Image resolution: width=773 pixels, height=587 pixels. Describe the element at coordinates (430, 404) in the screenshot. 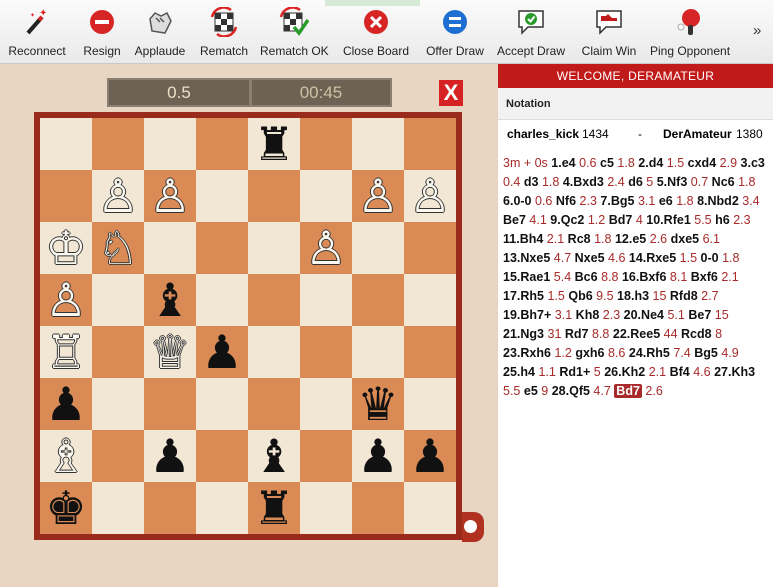

I see `square-h3` at that location.